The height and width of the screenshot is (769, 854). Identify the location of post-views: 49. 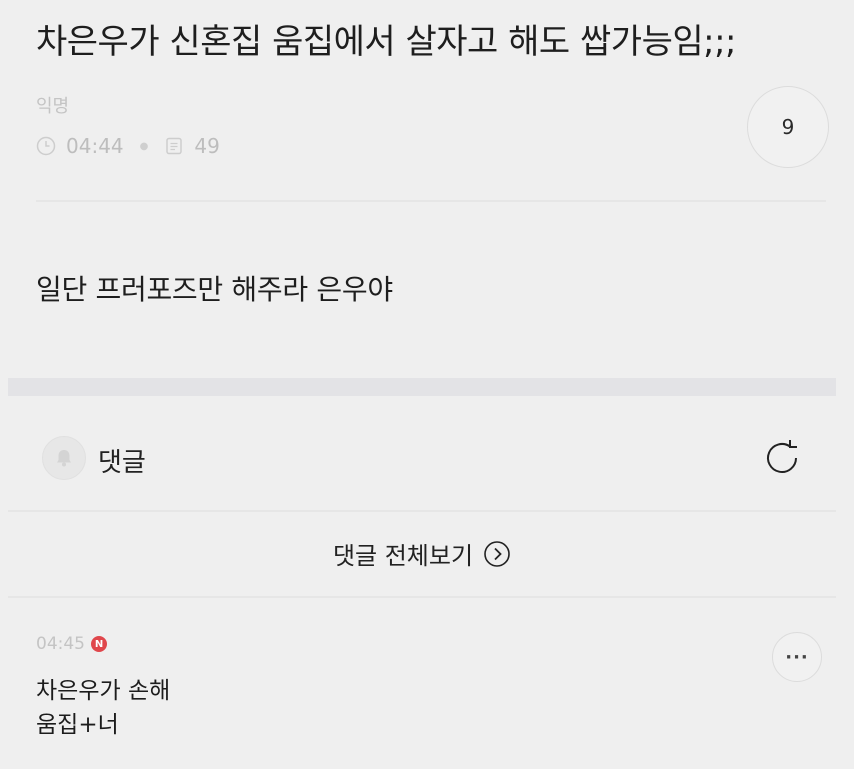
(207, 146).